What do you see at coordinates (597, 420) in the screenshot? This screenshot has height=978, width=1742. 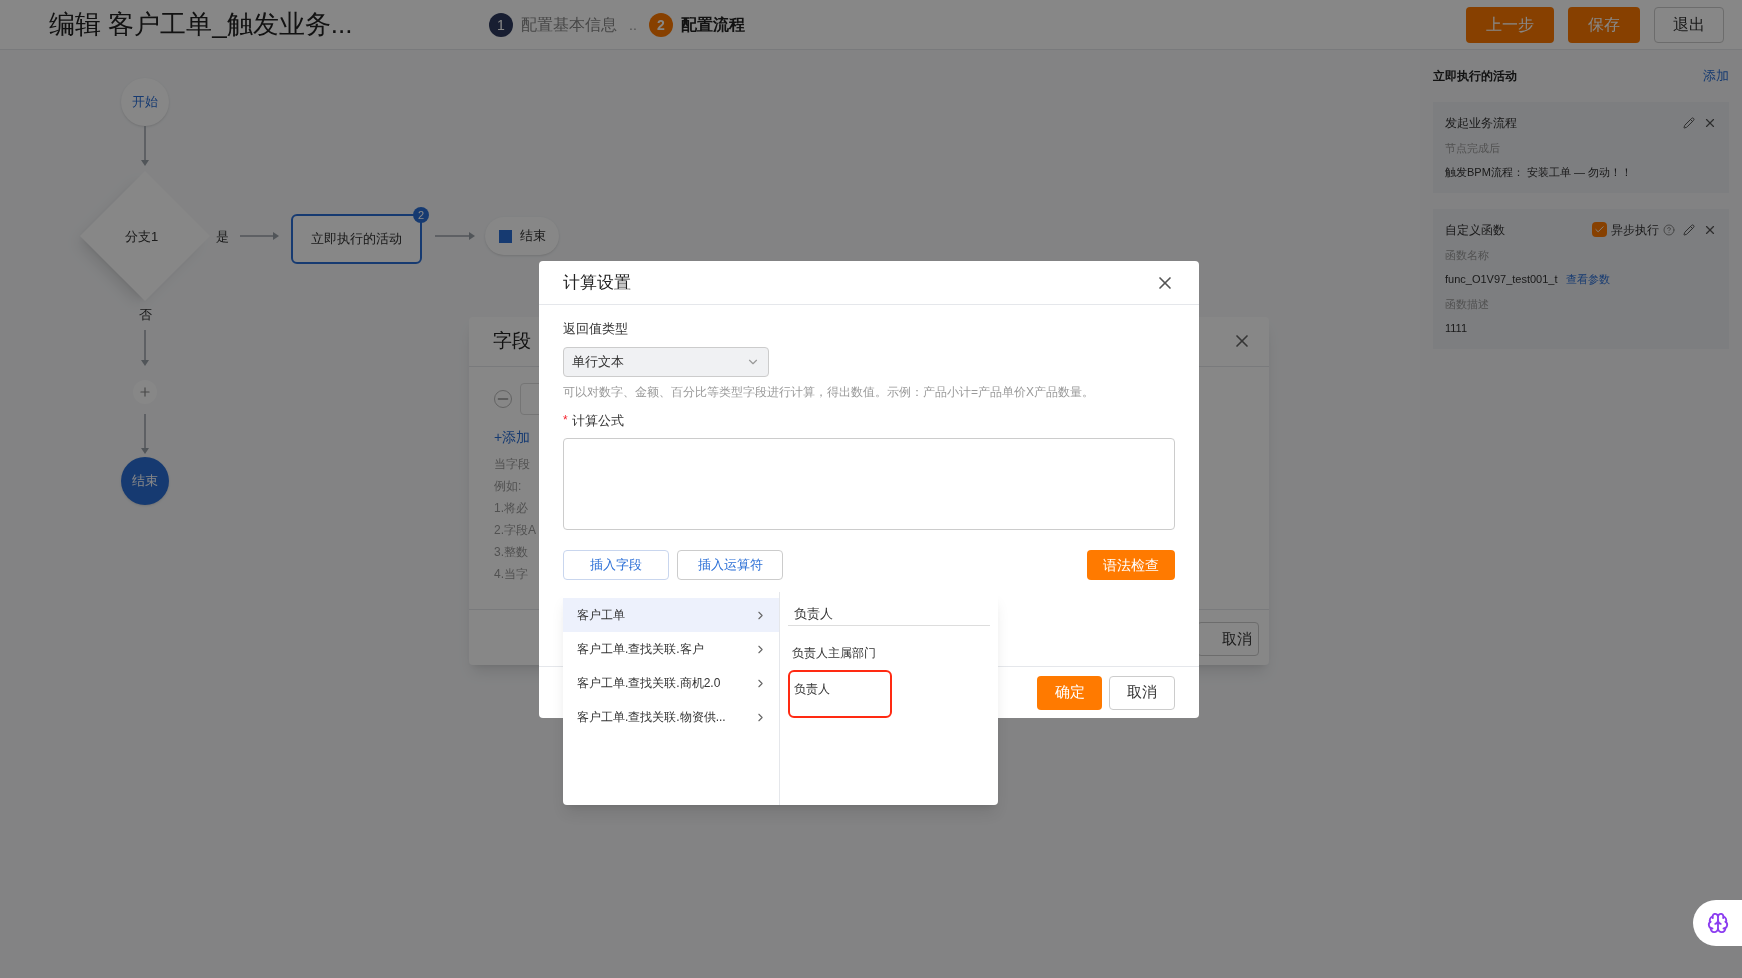 I see `field-label: 计算公式` at bounding box center [597, 420].